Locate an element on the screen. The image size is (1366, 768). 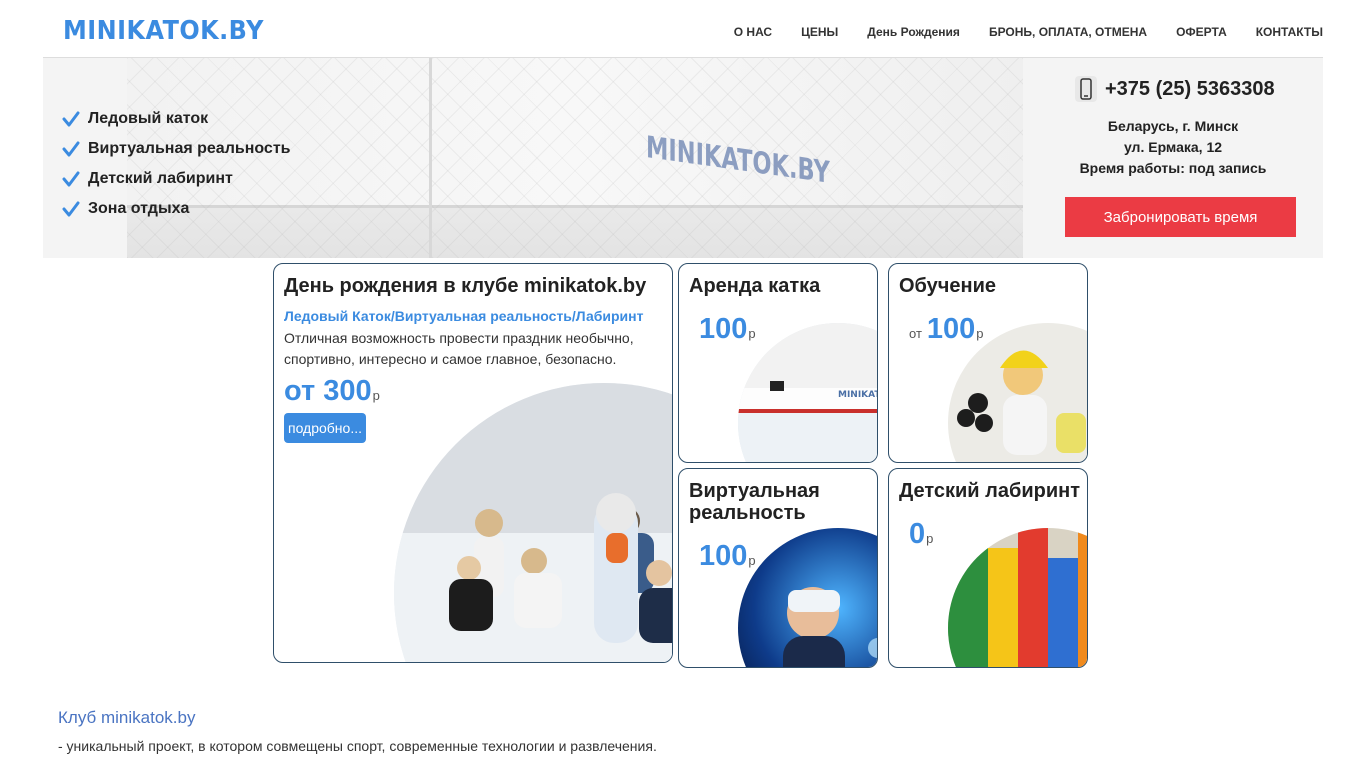
price-value: 0 is located at coordinates (917, 534).